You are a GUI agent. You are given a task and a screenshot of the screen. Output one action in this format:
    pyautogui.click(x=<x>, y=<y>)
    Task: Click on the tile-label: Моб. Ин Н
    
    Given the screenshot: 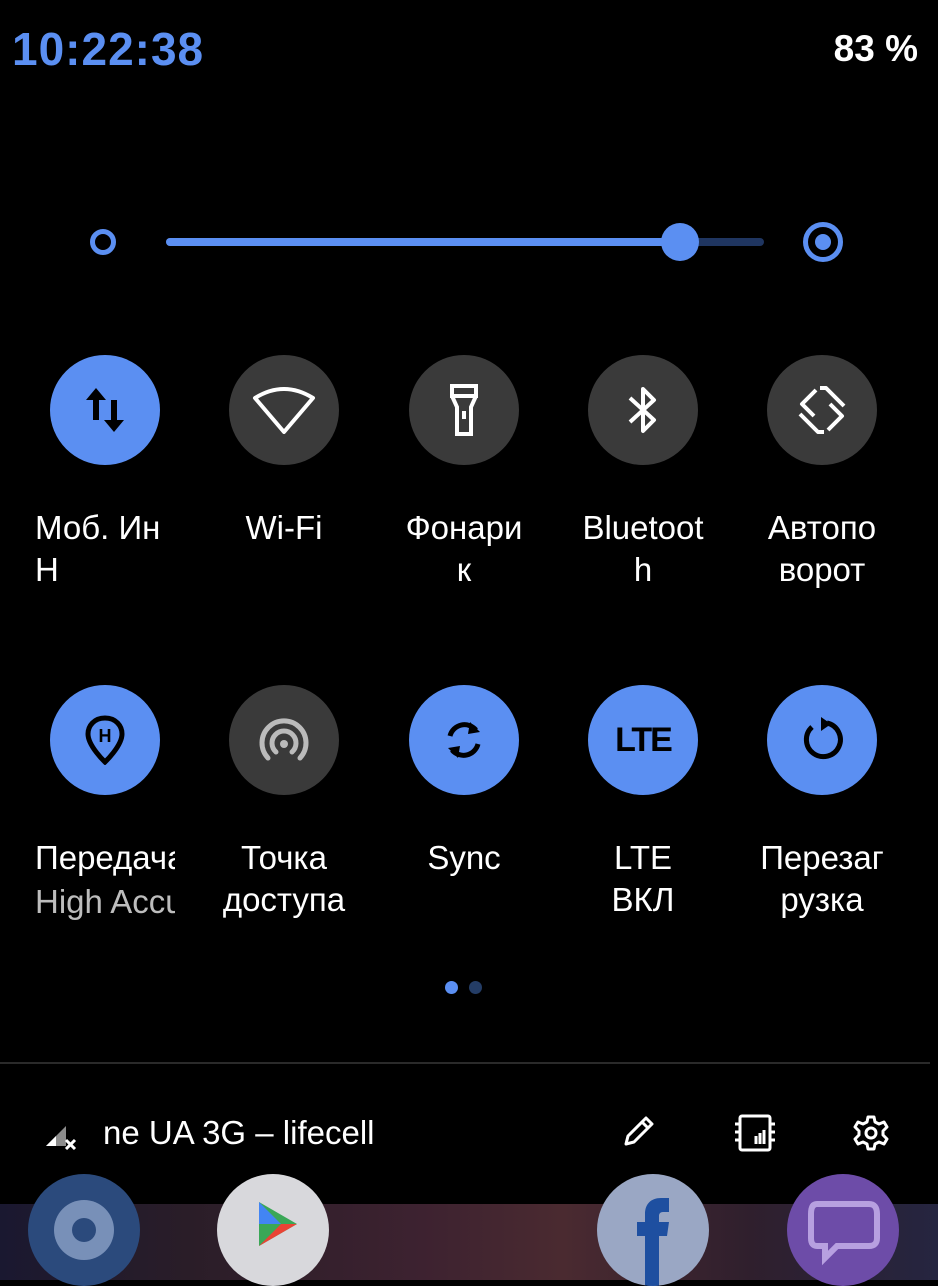 What is the action you would take?
    pyautogui.click(x=98, y=548)
    